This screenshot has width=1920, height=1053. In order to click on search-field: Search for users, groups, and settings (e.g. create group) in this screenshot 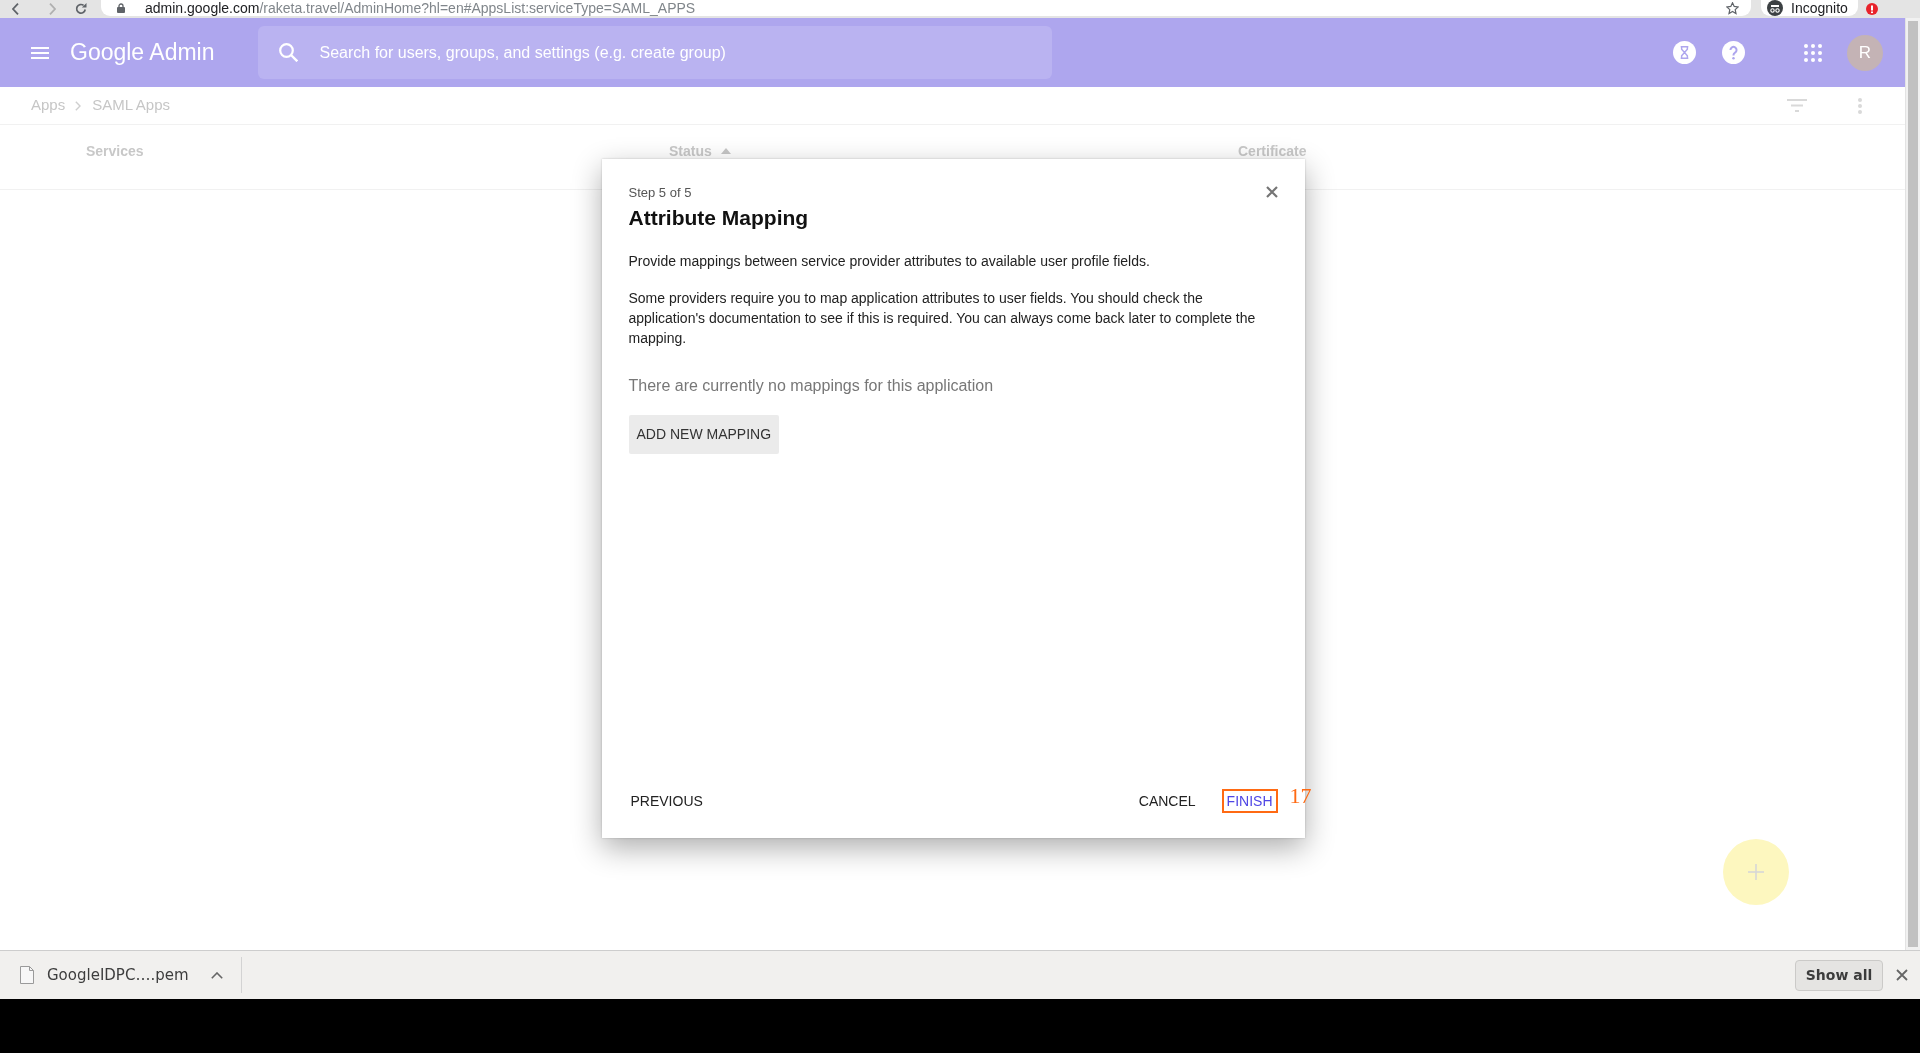, I will do `click(655, 52)`.